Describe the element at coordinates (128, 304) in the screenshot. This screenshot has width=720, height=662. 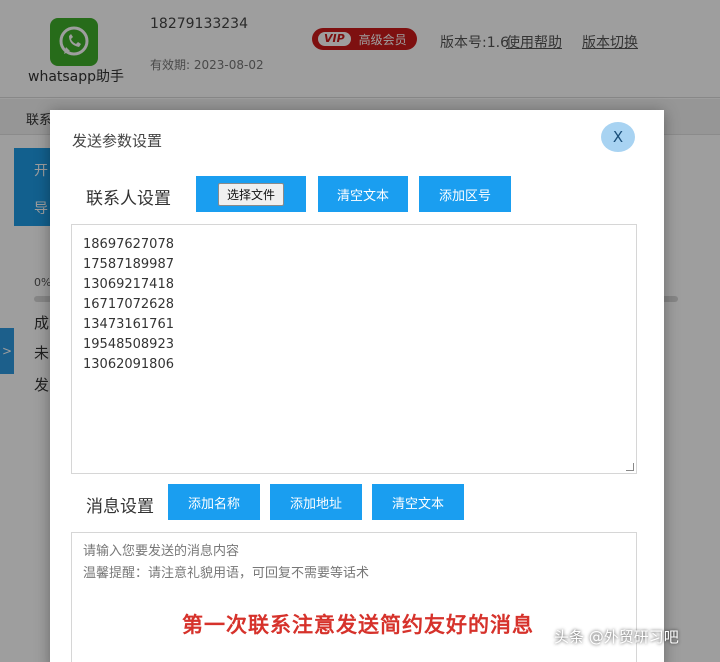
I see `contact-number: 16717072628` at that location.